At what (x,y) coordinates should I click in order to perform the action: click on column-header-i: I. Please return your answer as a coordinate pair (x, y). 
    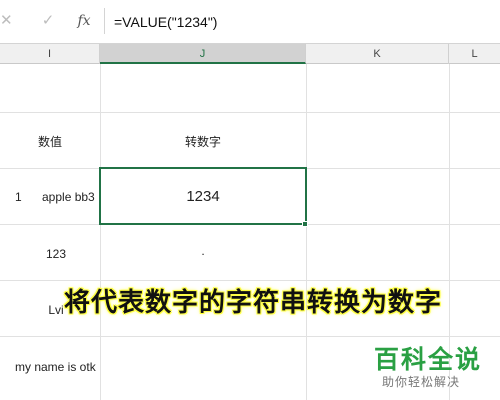
    Looking at the image, I should click on (50, 54).